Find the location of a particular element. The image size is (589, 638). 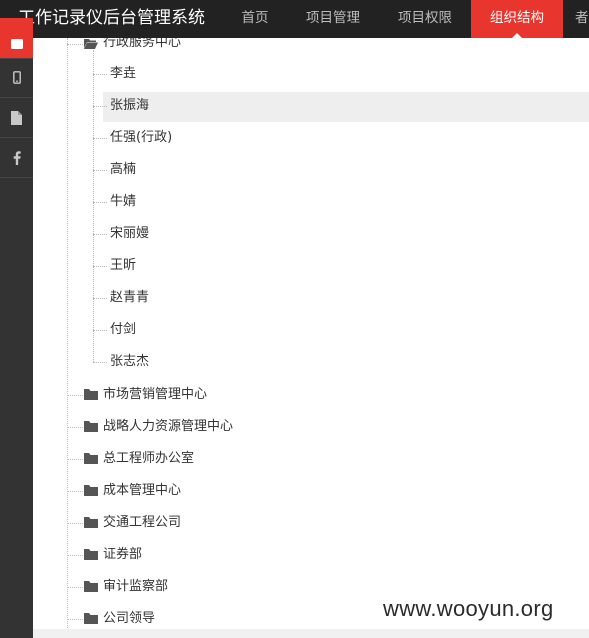

tree-folder-label: 行政服务中心 is located at coordinates (142, 45).